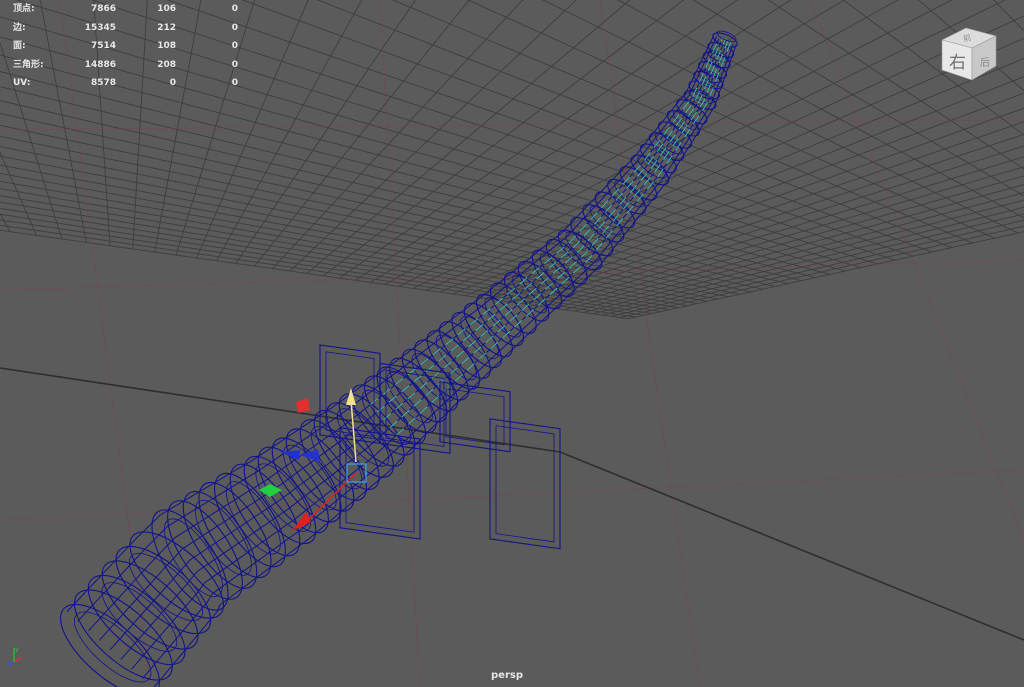 This screenshot has height=687, width=1024. Describe the element at coordinates (166, 9) in the screenshot. I see `hud-value: 106` at that location.